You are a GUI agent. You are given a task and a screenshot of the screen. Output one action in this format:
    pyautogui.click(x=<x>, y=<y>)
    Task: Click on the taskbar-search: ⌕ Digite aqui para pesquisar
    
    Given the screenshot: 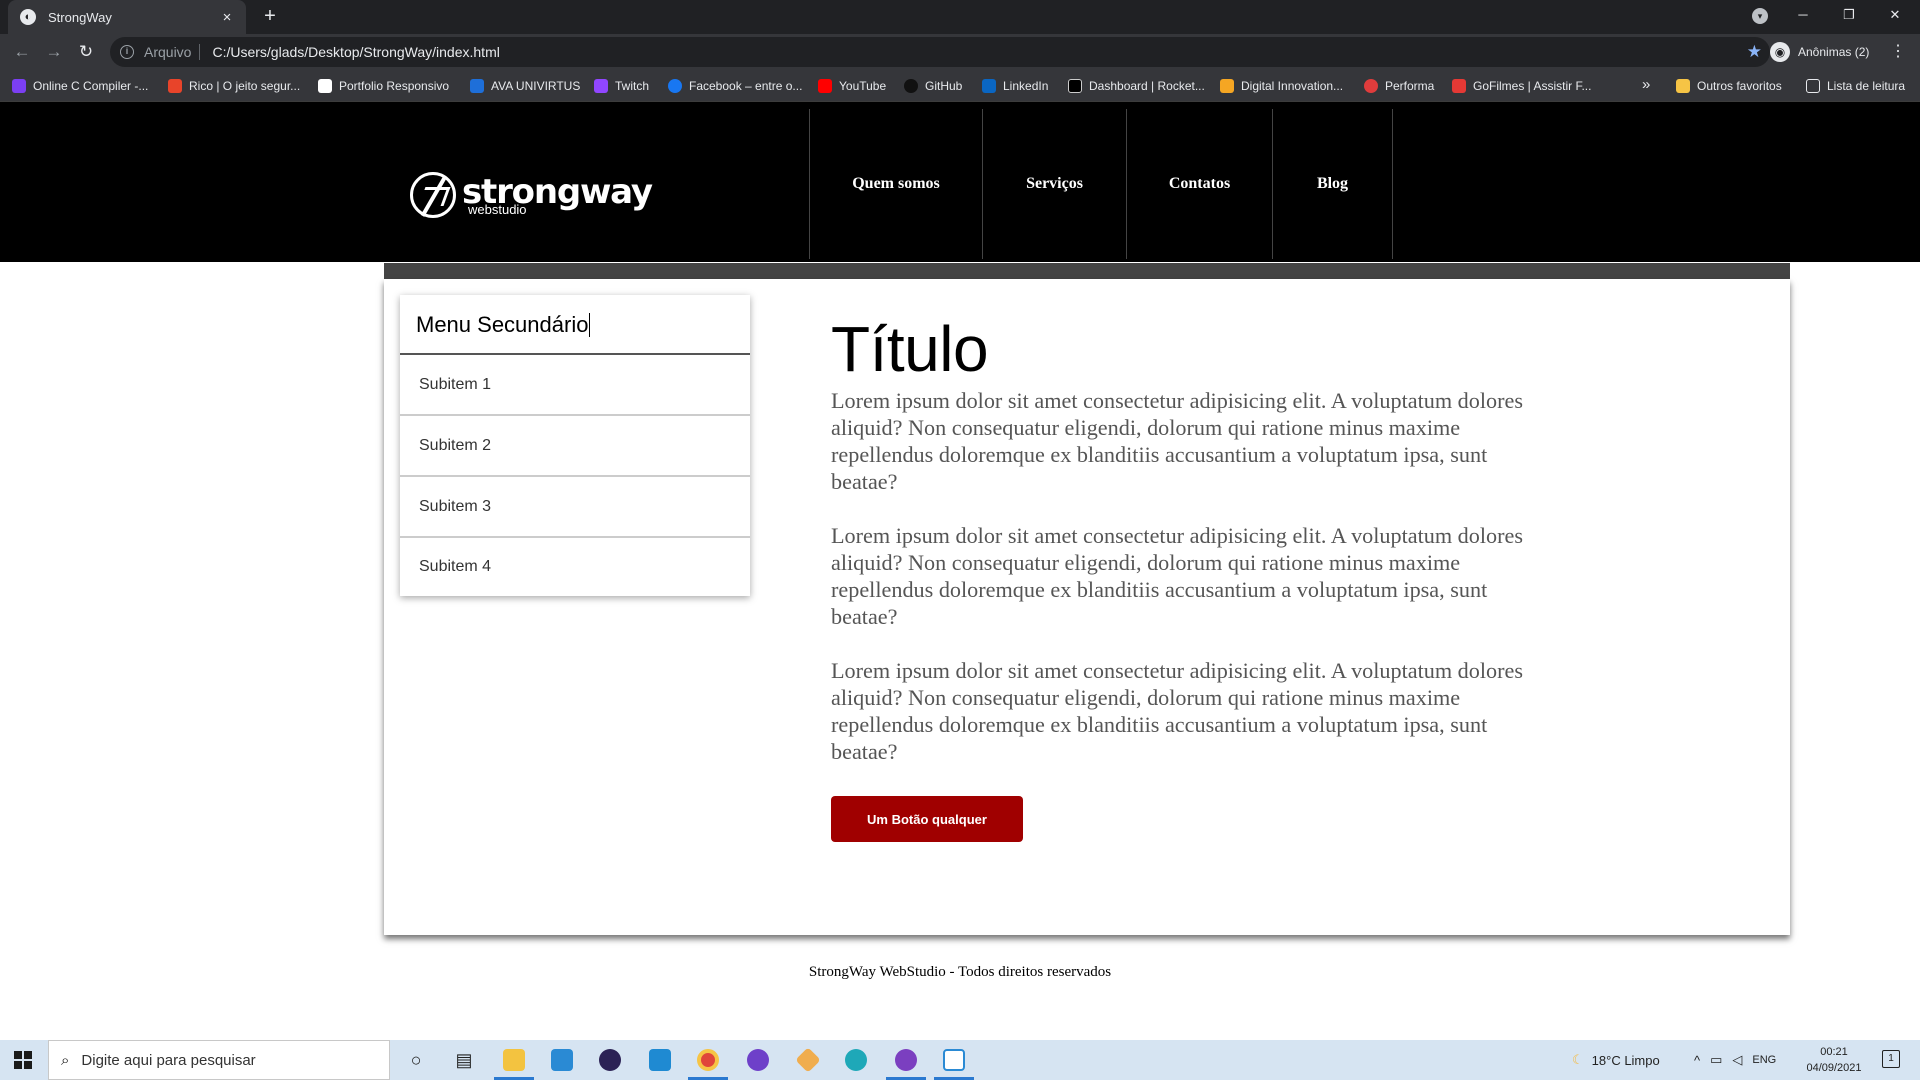 What is the action you would take?
    pyautogui.click(x=219, y=1060)
    